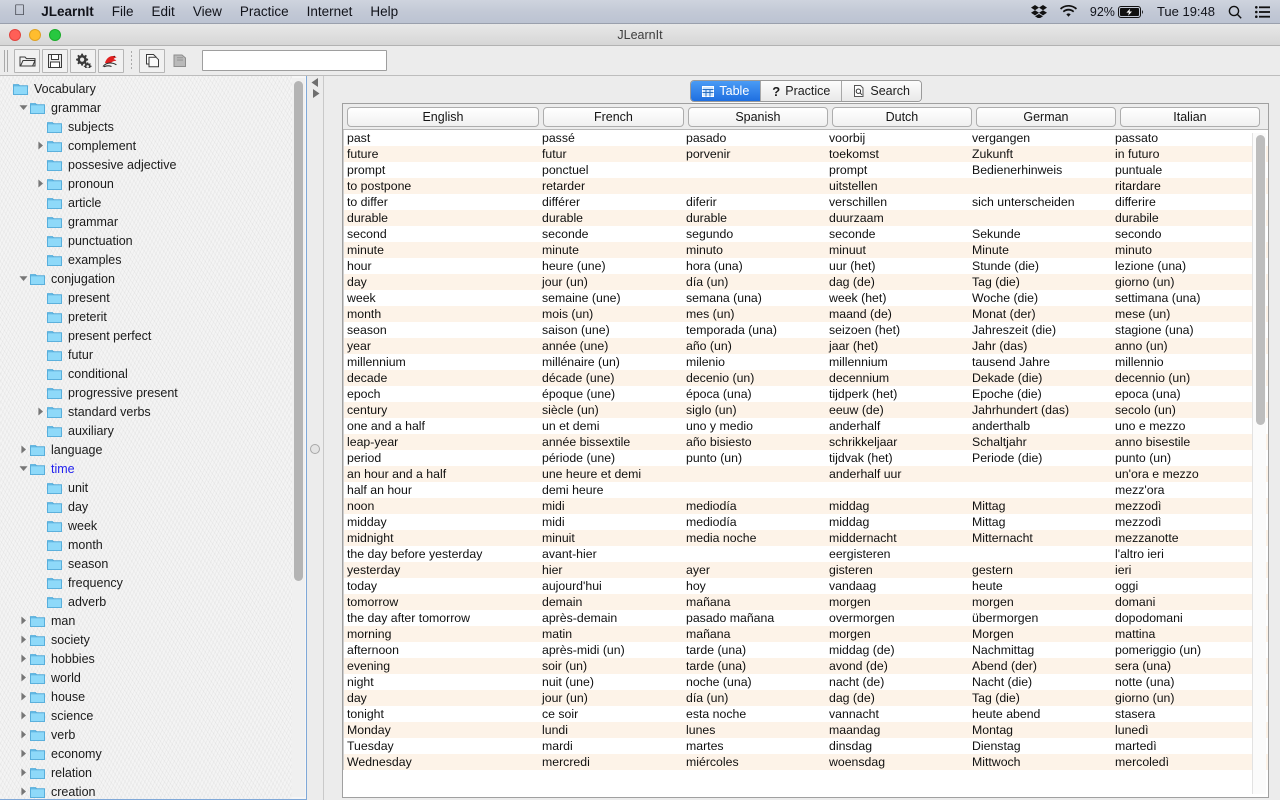  I want to click on table-cell: Jahreszeit (die), so click(1040, 330).